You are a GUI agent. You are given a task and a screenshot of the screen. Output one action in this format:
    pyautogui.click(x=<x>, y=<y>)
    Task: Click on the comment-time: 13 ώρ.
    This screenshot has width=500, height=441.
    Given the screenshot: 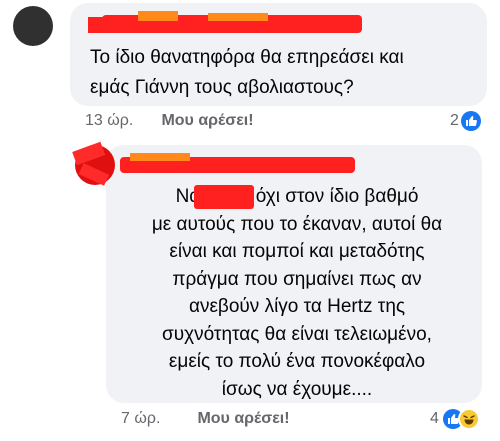 What is the action you would take?
    pyautogui.click(x=121, y=121)
    